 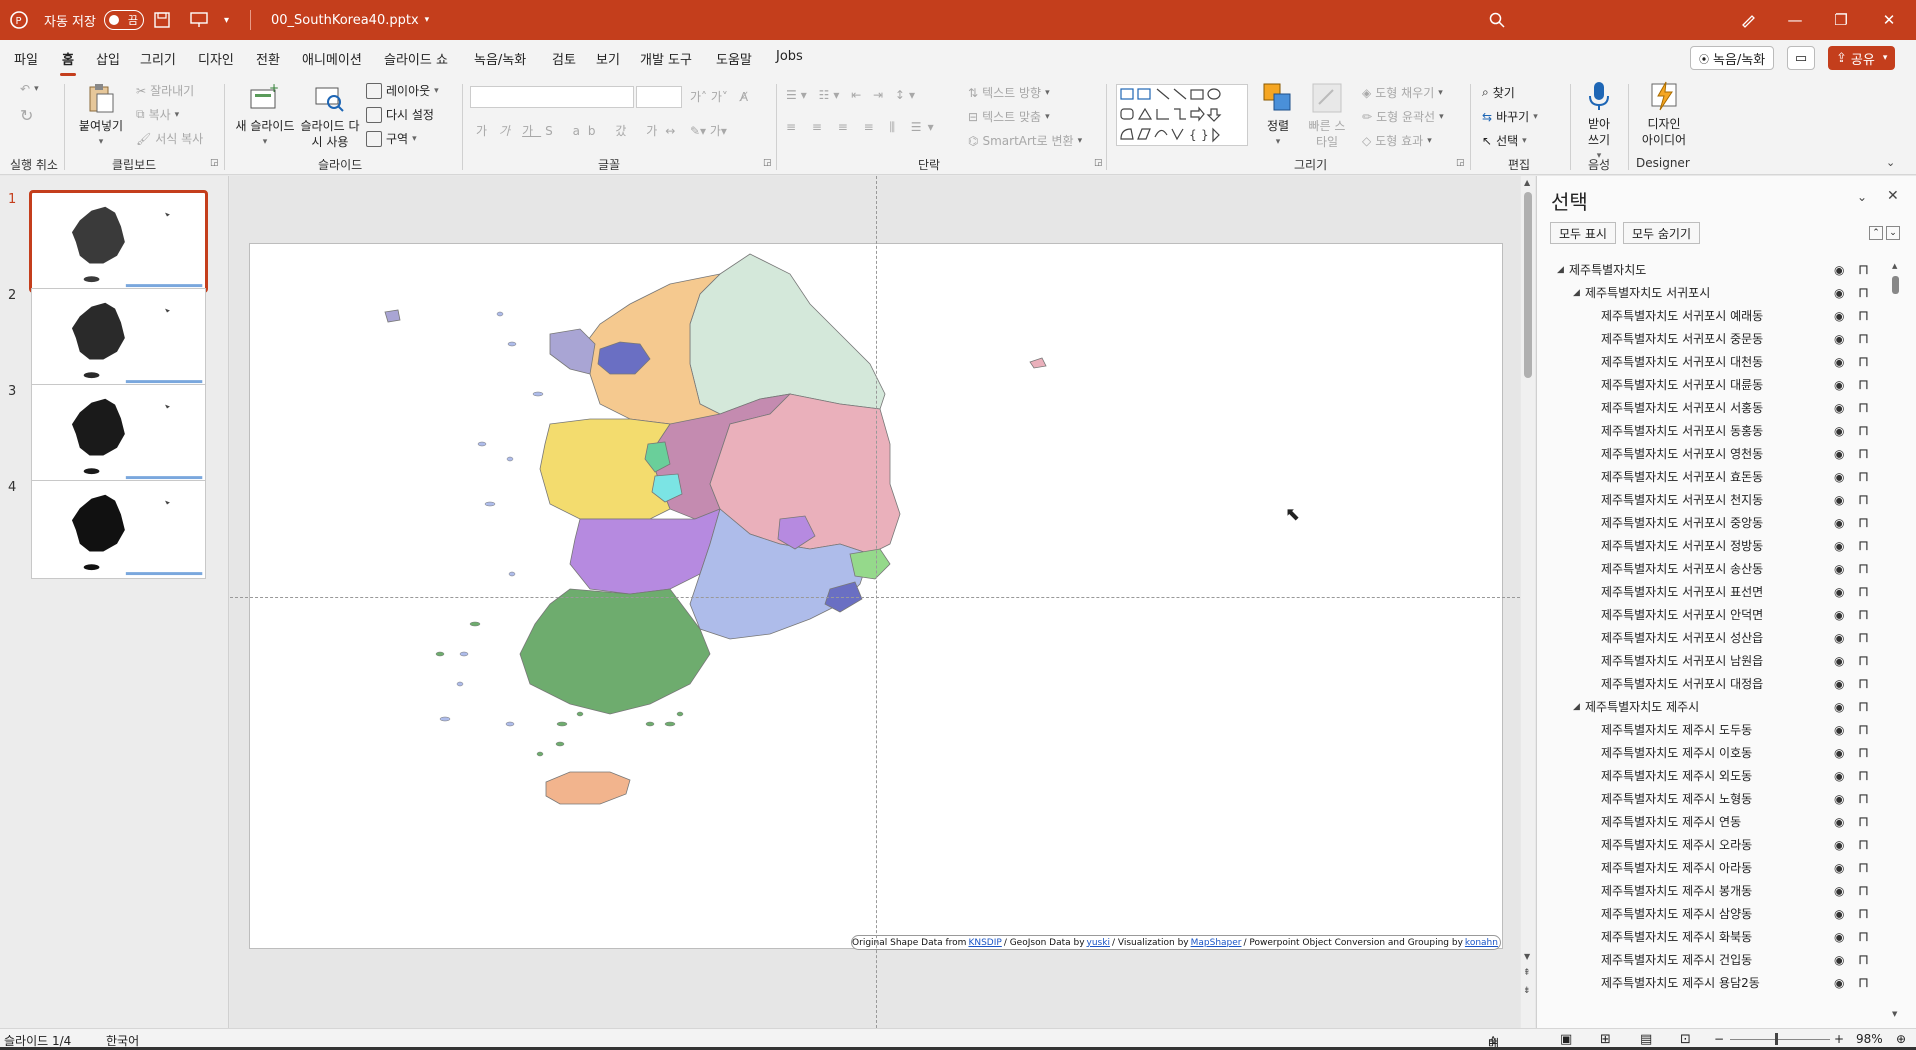 I want to click on selection-item: 제주특별자치도 서귀포시 중문동 ◉ ⊓, so click(x=1712, y=338).